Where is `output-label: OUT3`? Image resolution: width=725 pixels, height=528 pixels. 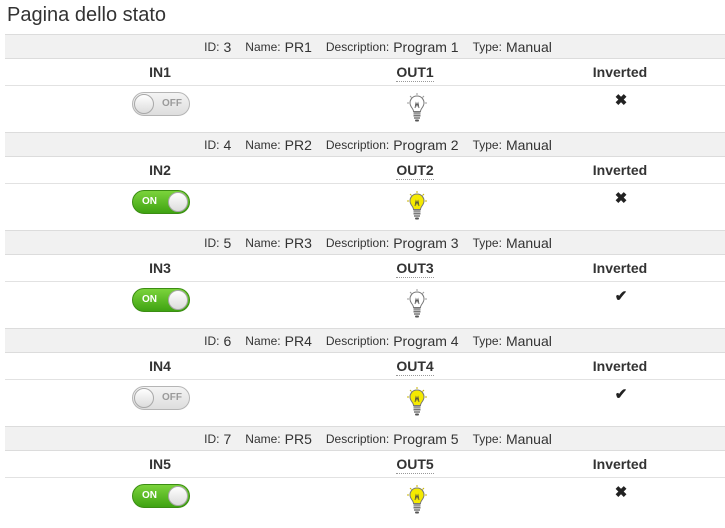
output-label: OUT3 is located at coordinates (415, 269).